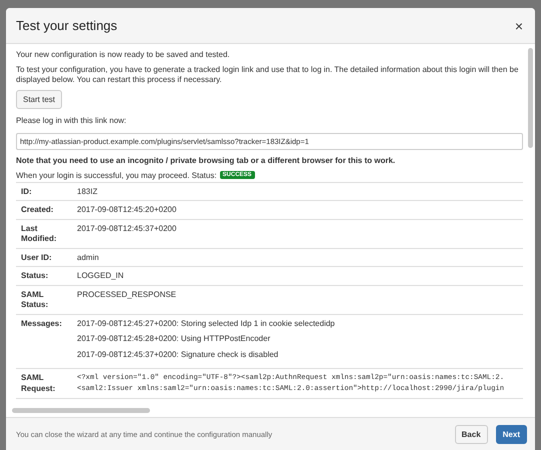 This screenshot has width=541, height=450. I want to click on message-text: 2017-09-08T12:45:27+0200: Storing selected Idp 1 in cookie selectedidp, so click(206, 323).